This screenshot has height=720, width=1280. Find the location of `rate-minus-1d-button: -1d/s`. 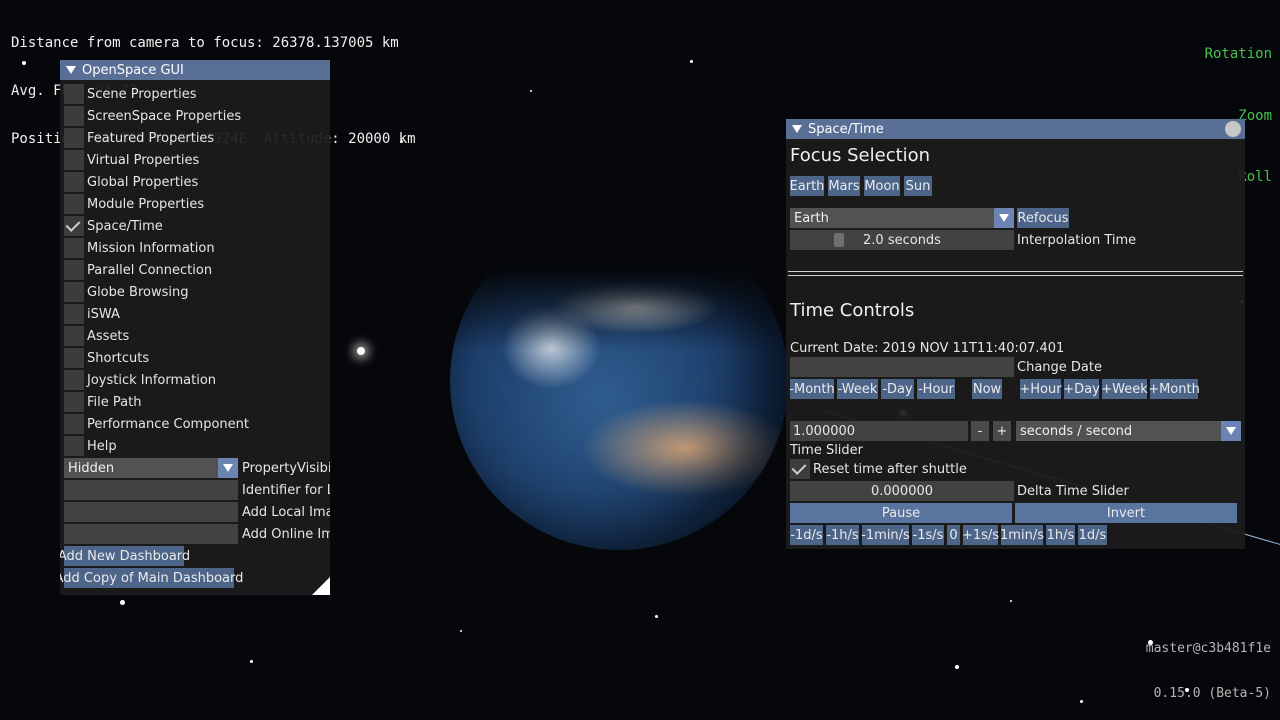

rate-minus-1d-button: -1d/s is located at coordinates (806, 535).